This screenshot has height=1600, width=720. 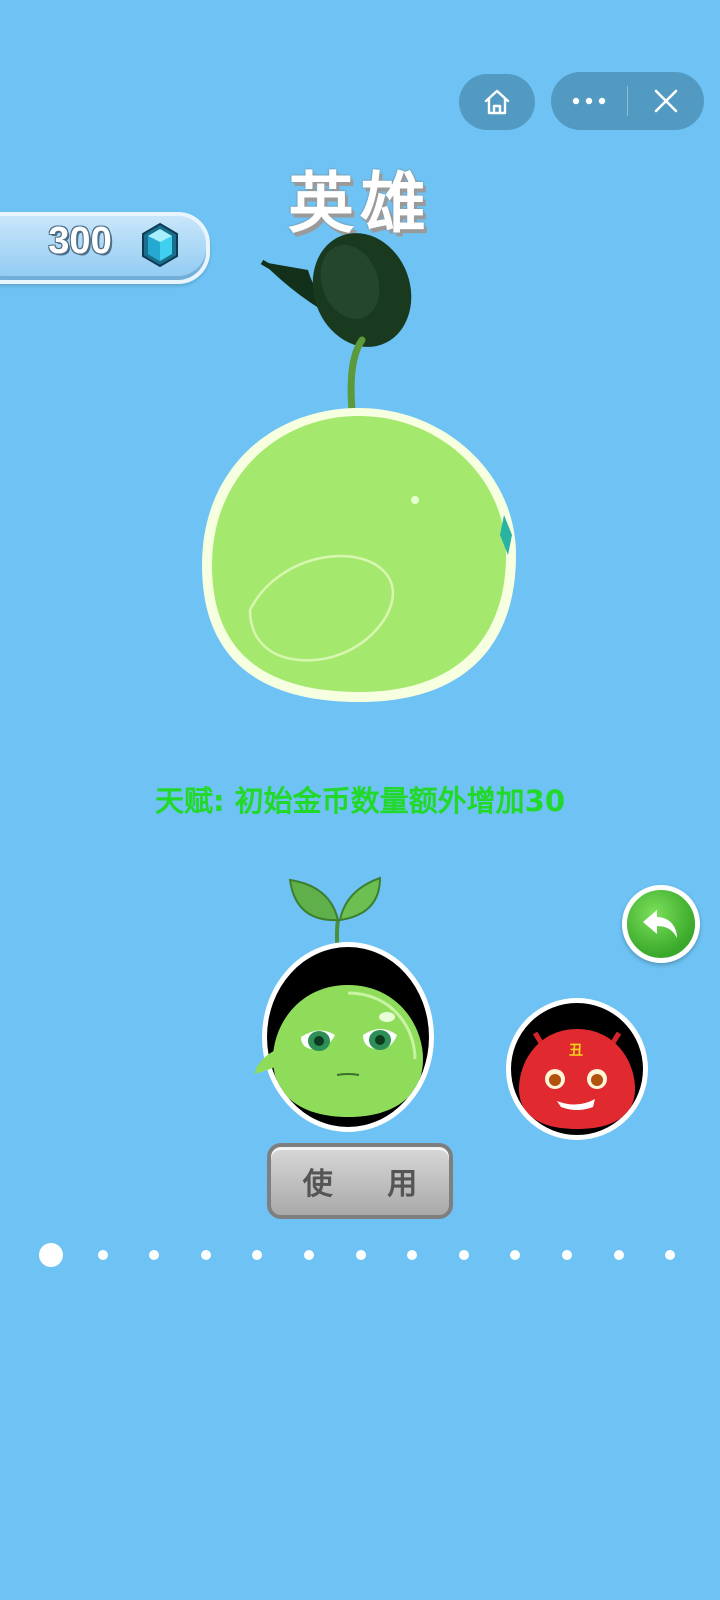 I want to click on page-dot-active, so click(x=51, y=1255).